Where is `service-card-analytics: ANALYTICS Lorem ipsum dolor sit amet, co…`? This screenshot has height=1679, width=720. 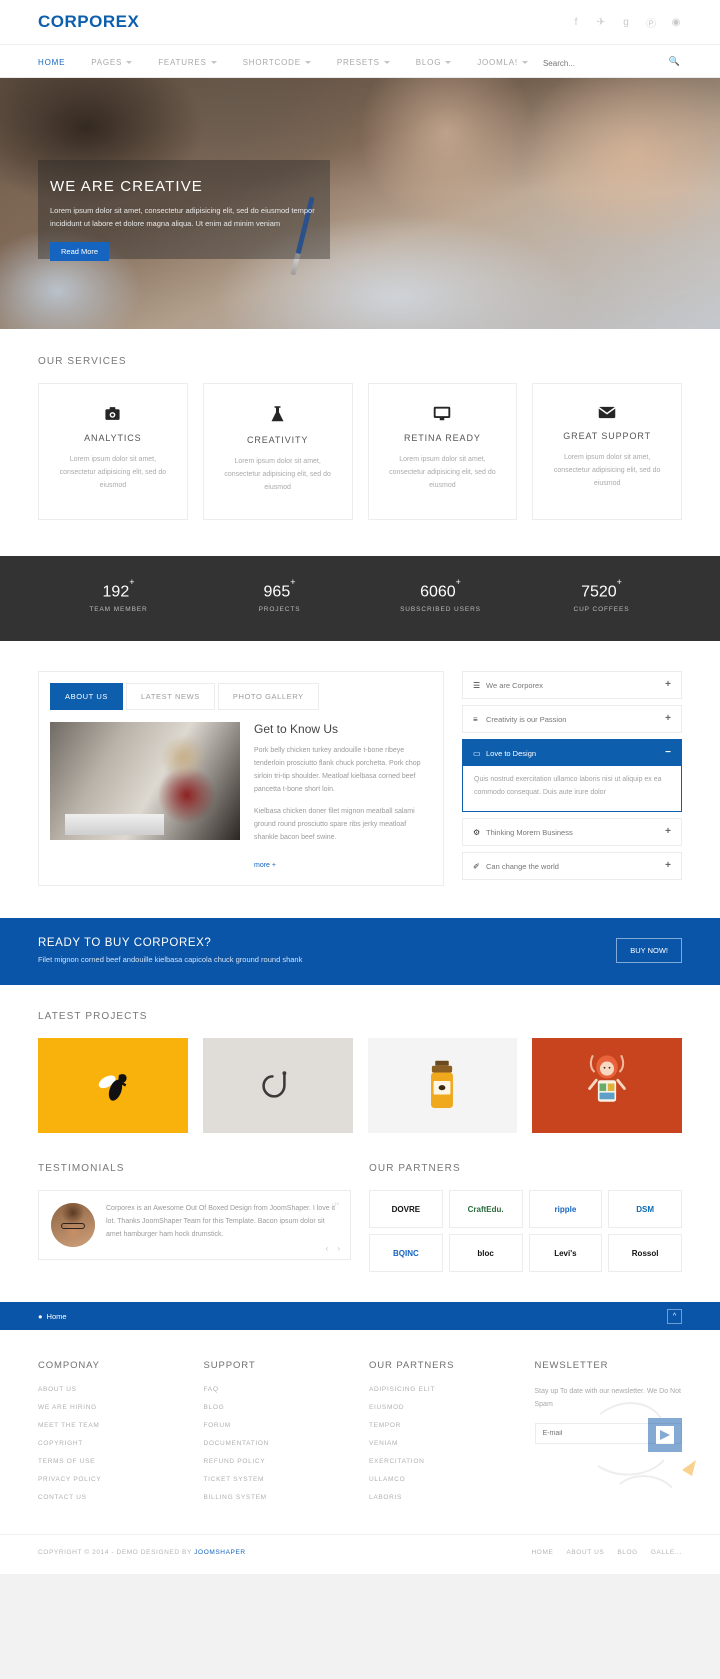
service-card-analytics: ANALYTICS Lorem ipsum dolor sit amet, co… is located at coordinates (113, 451).